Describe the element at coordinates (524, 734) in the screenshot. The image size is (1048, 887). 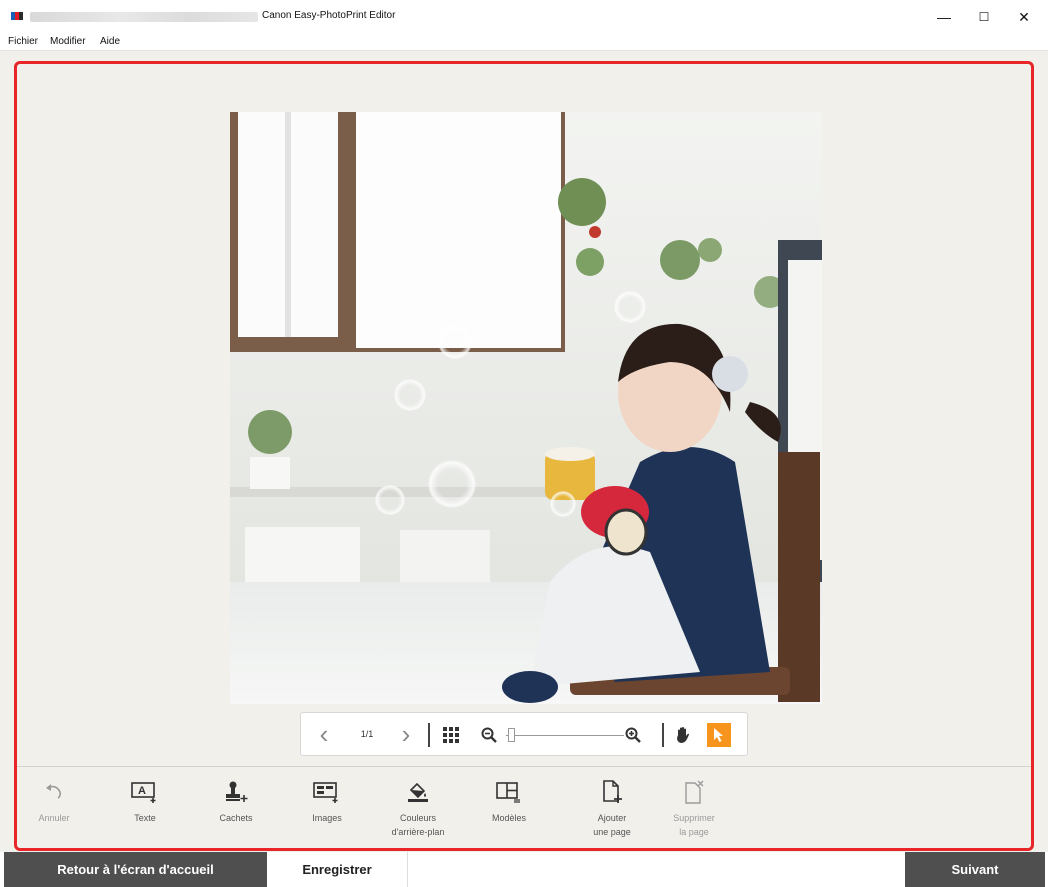
I see `page-navigation-bar: ‹ 1/1 ›` at that location.